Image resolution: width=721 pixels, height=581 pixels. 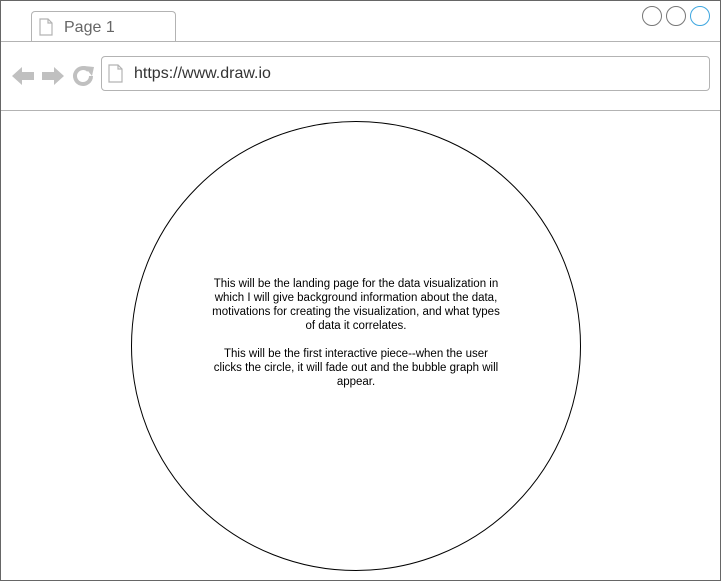 I want to click on arrow-left-icon, so click(x=23, y=76).